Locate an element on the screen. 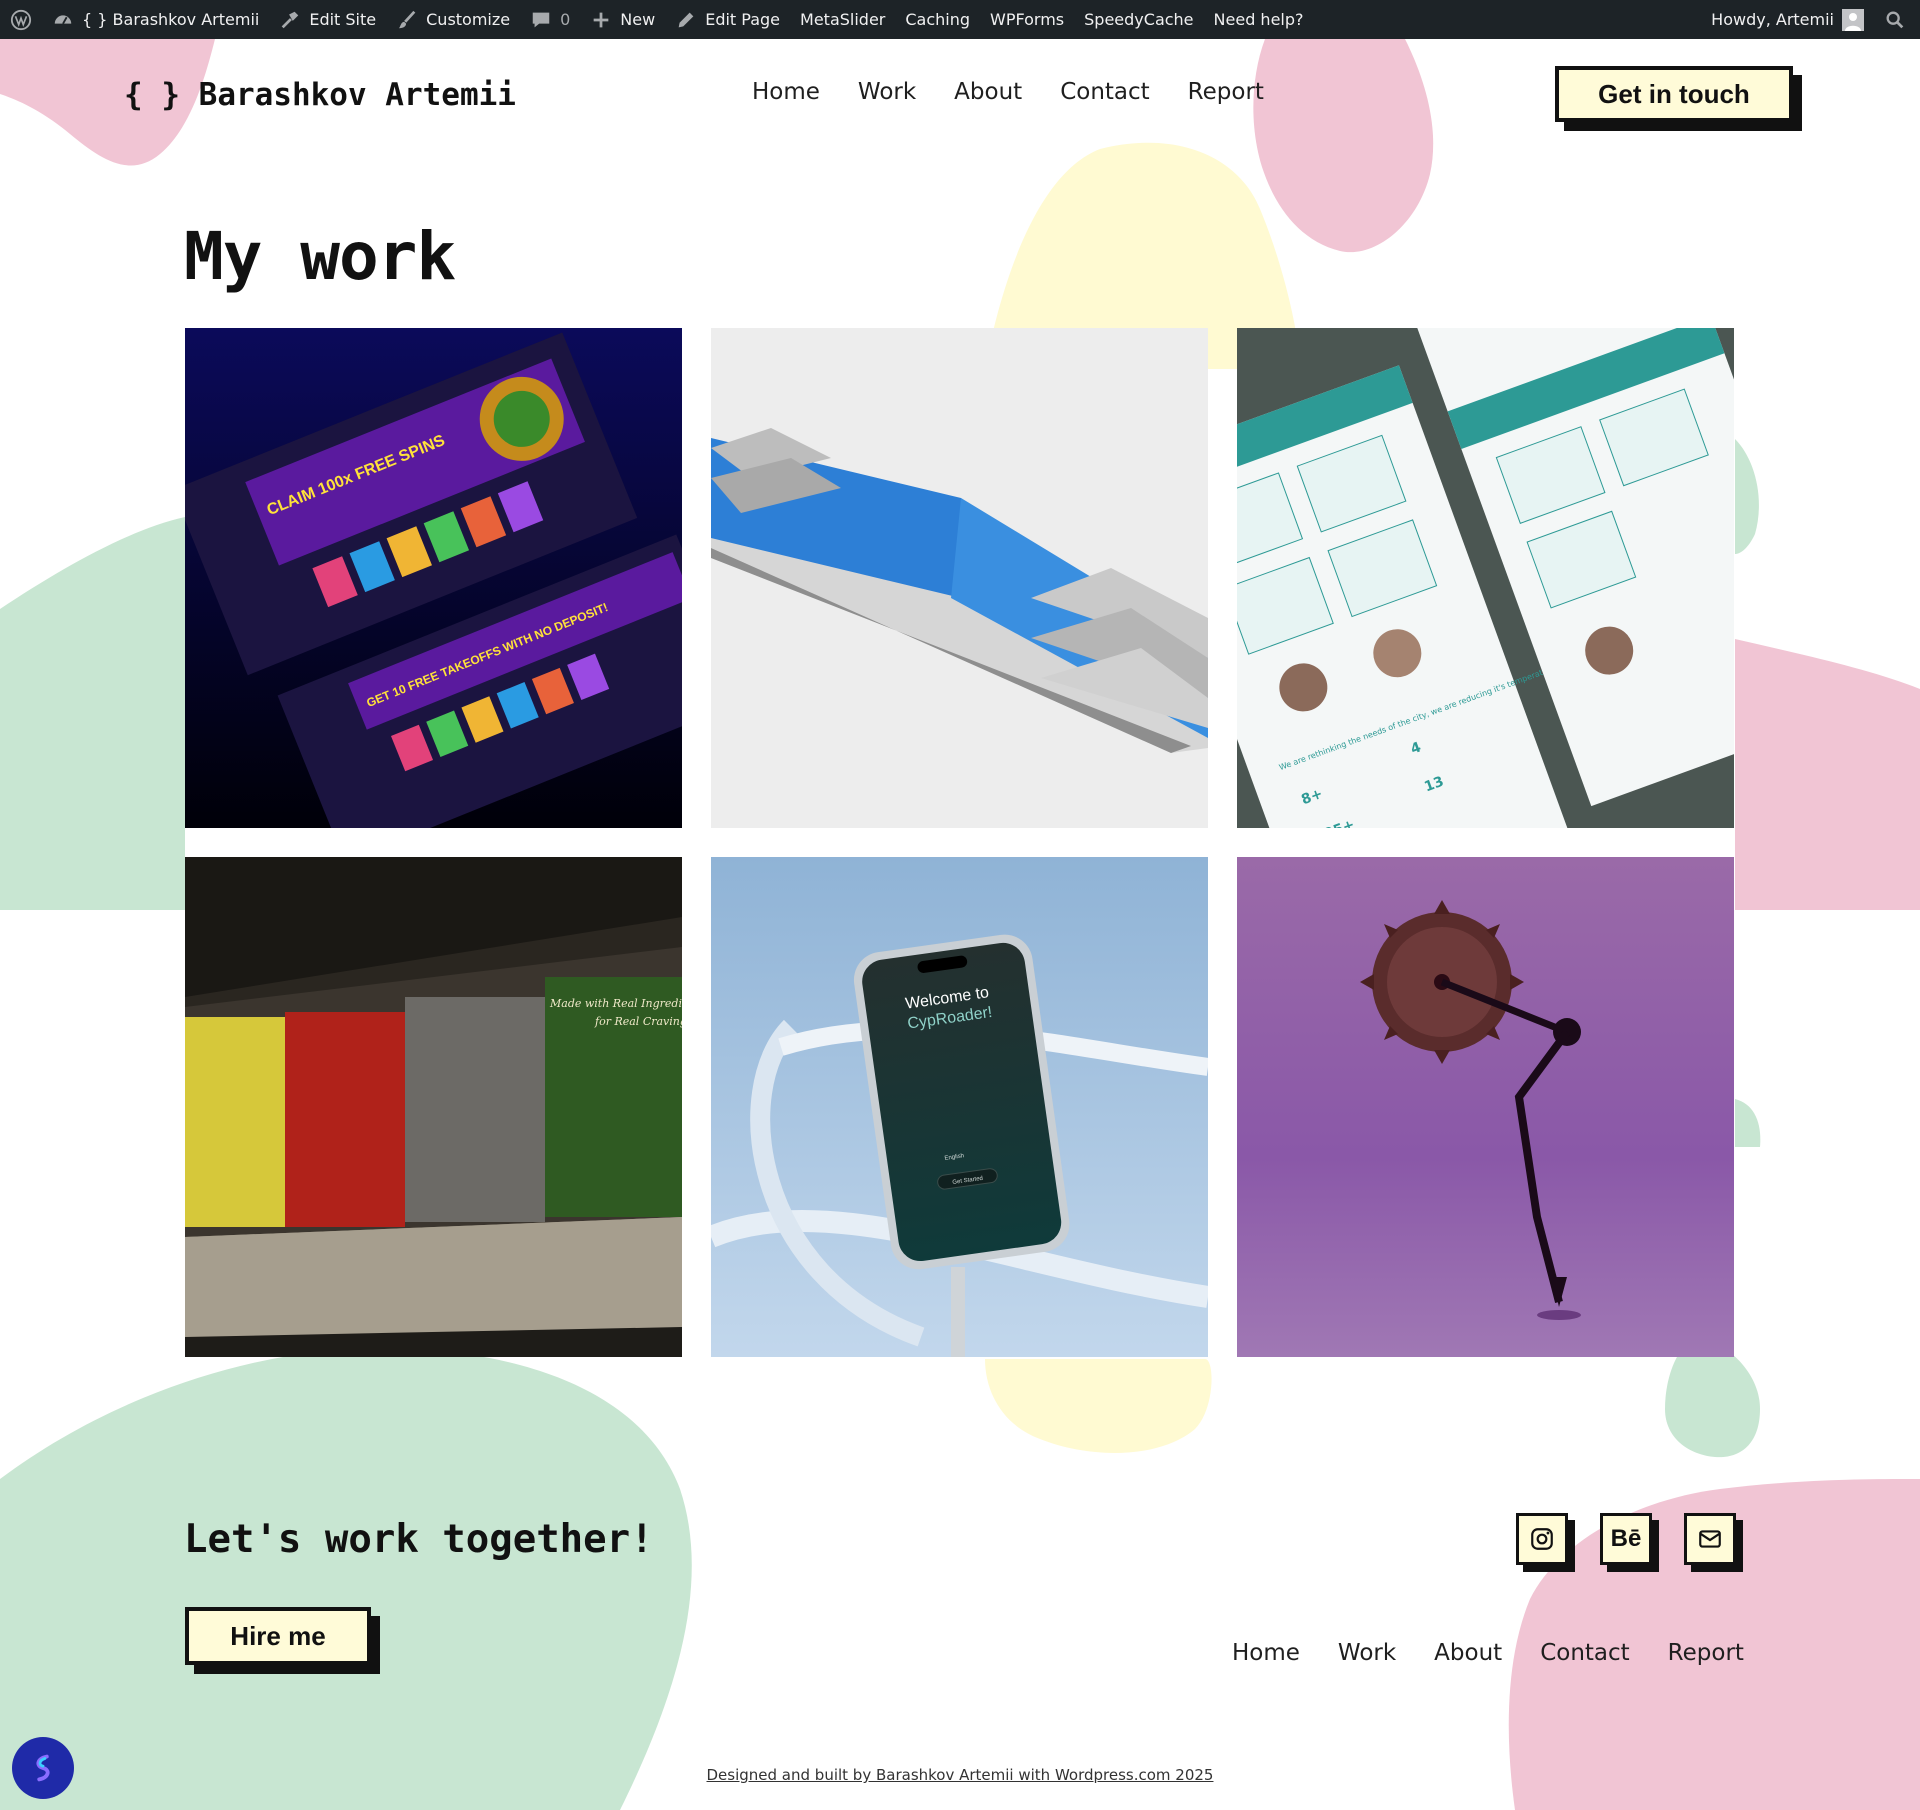 Image resolution: width=1920 pixels, height=1810 pixels. behance-icon: Bē is located at coordinates (1626, 1538).